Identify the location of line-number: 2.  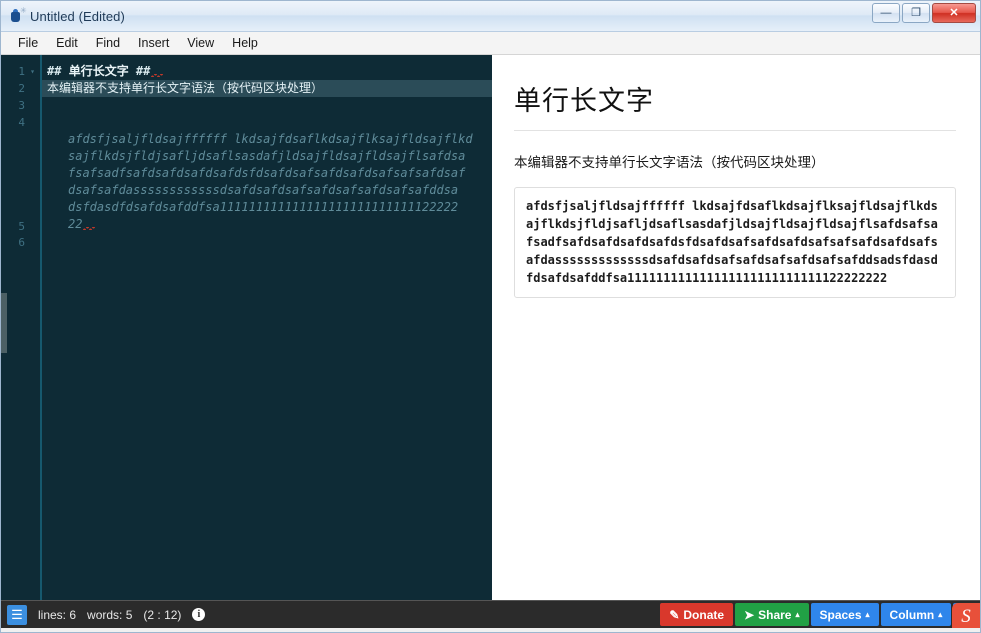
(23, 88).